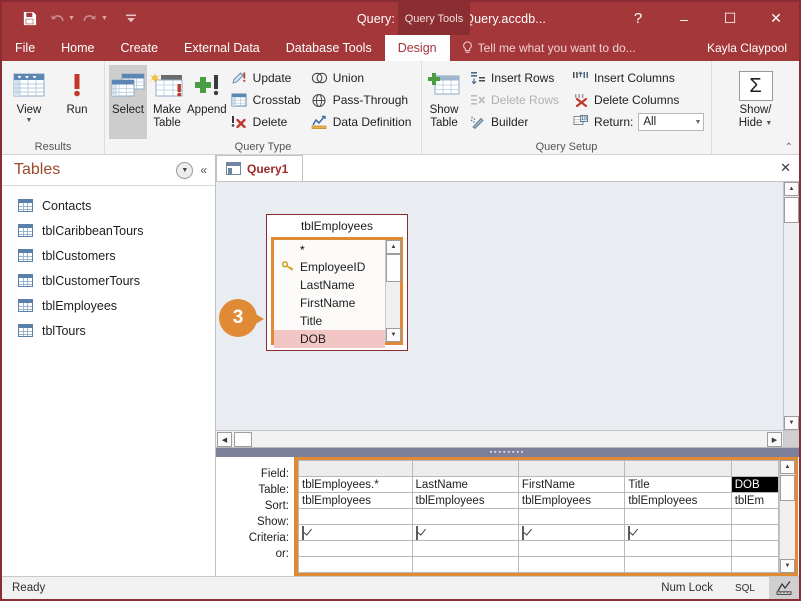 This screenshot has width=801, height=601. I want to click on delete-query-button: Delete, so click(267, 122).